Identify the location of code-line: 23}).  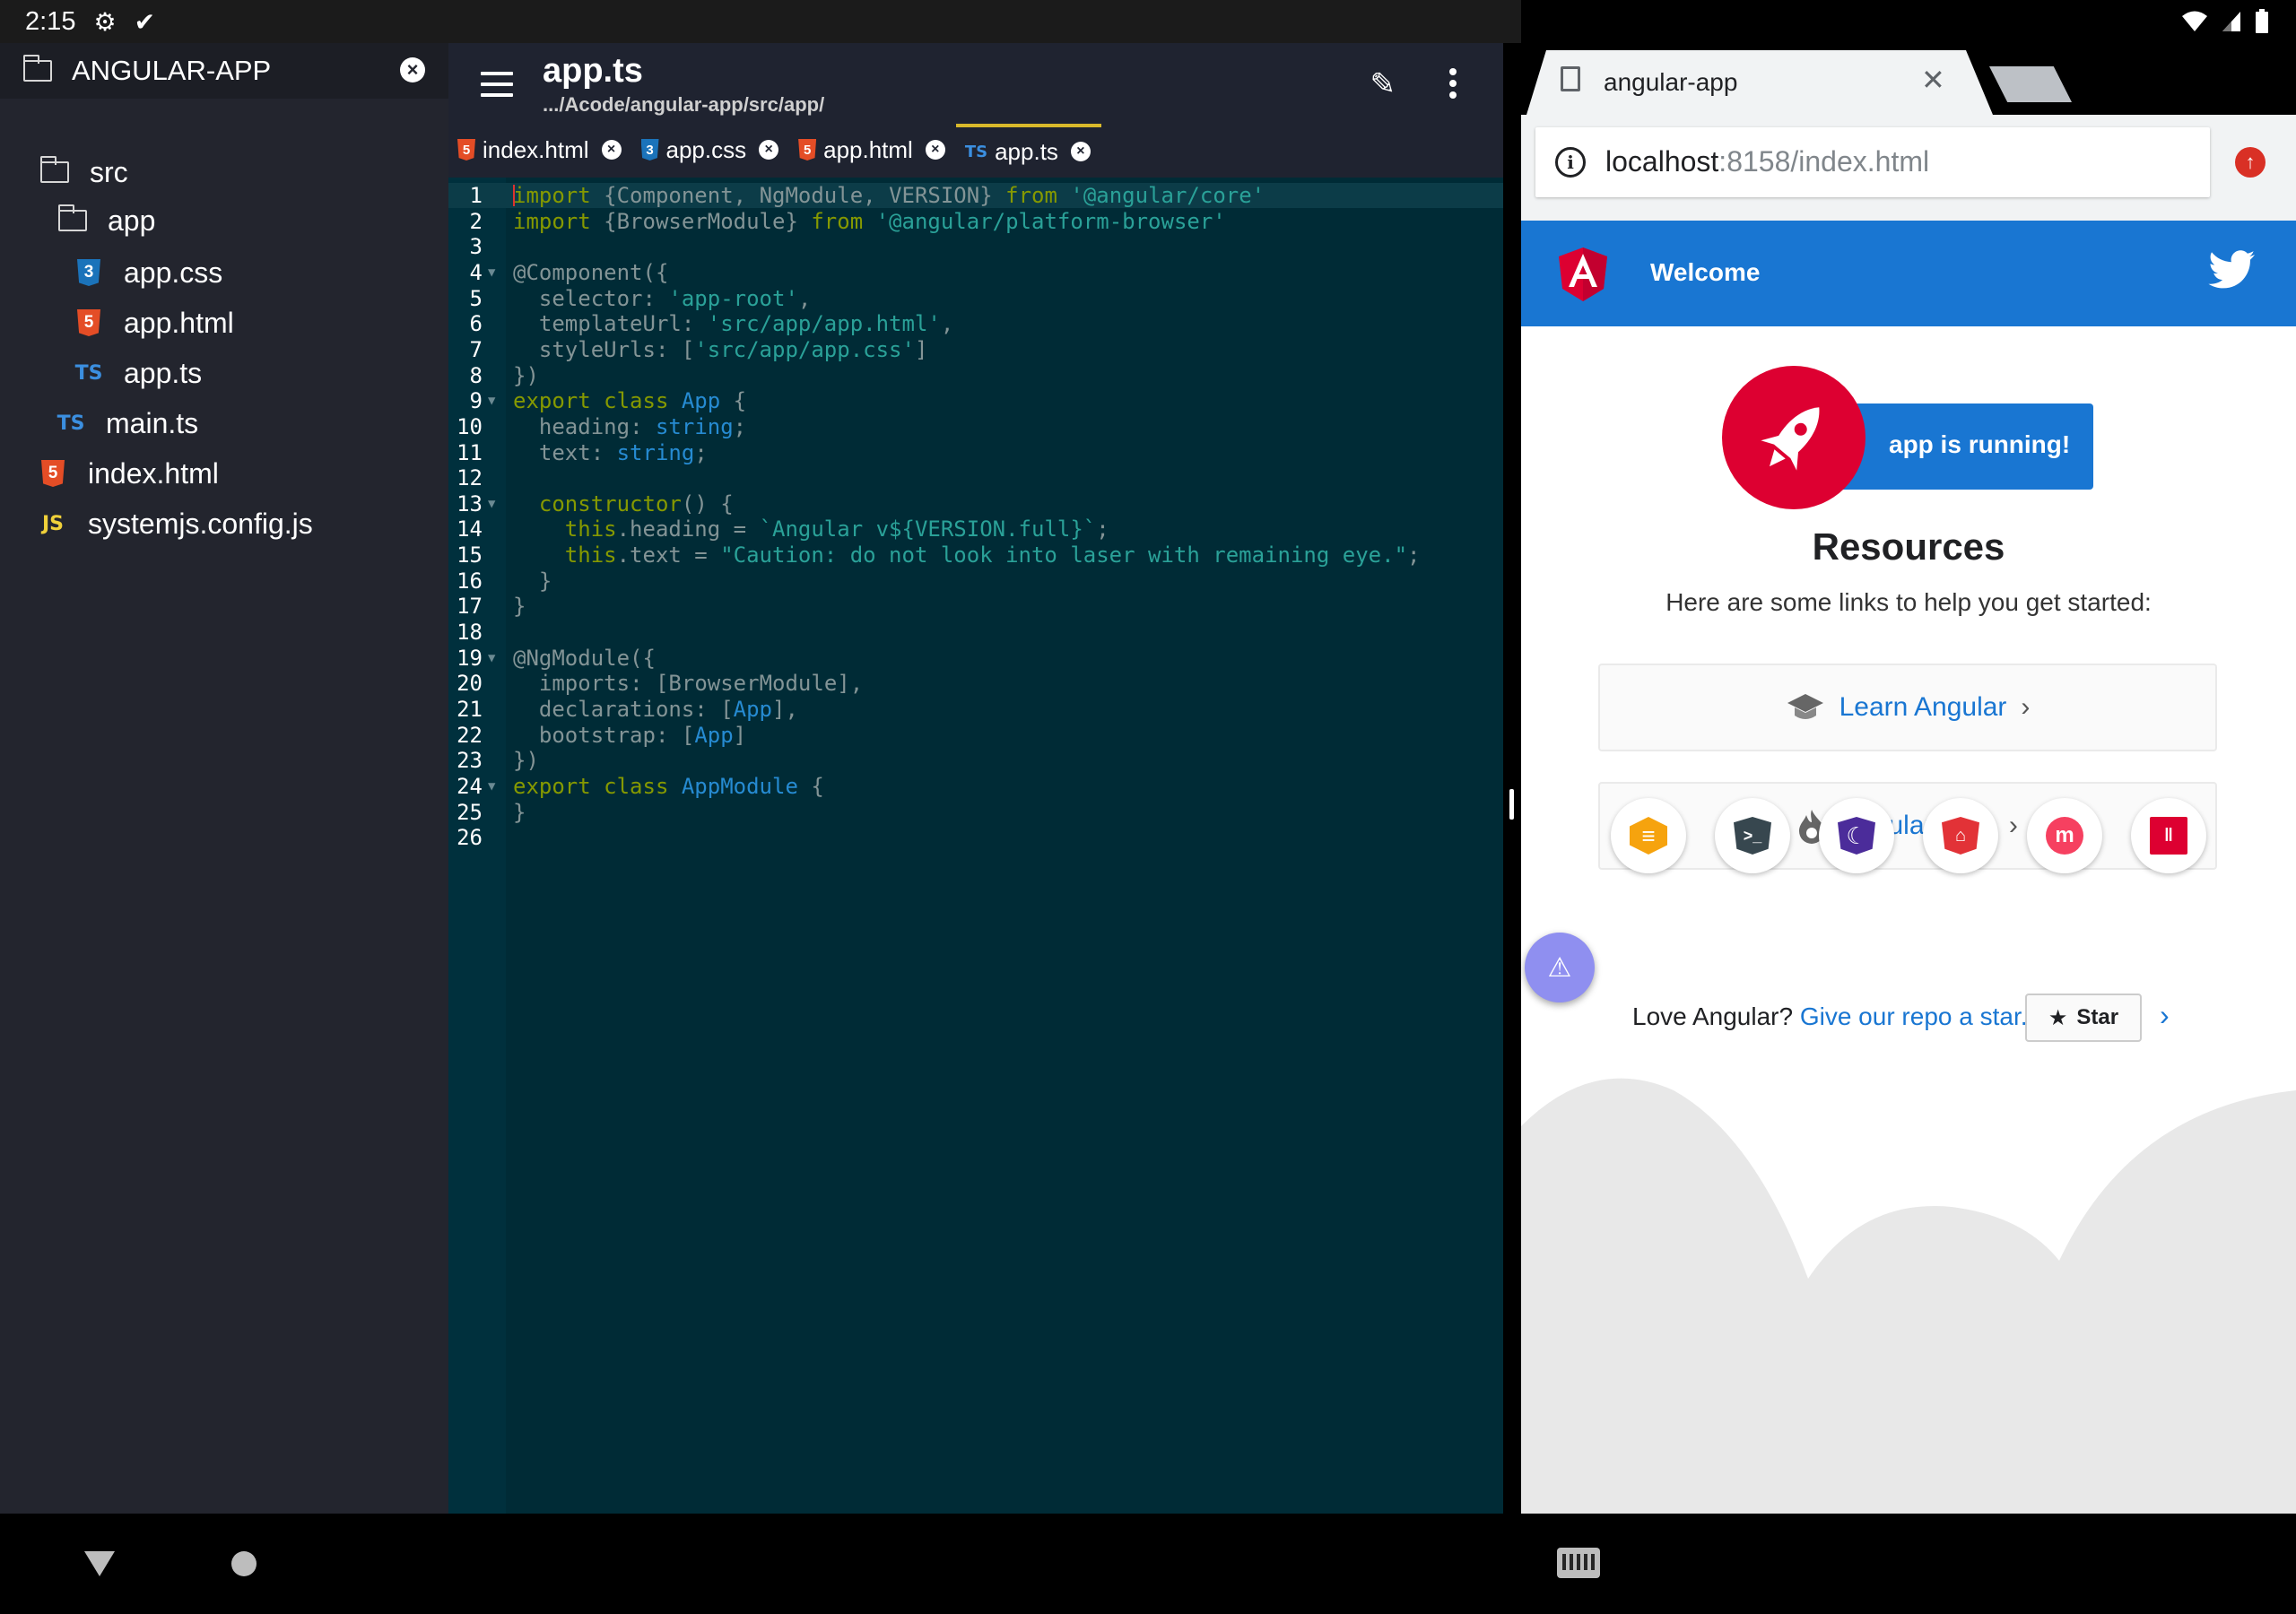
(975, 760).